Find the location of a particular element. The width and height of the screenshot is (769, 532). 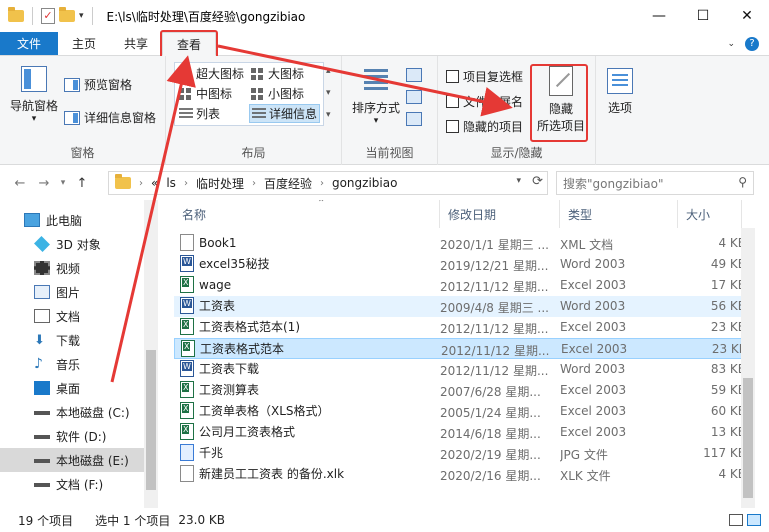

hidden-items-toggle: 隐藏的项目 is located at coordinates (484, 126).